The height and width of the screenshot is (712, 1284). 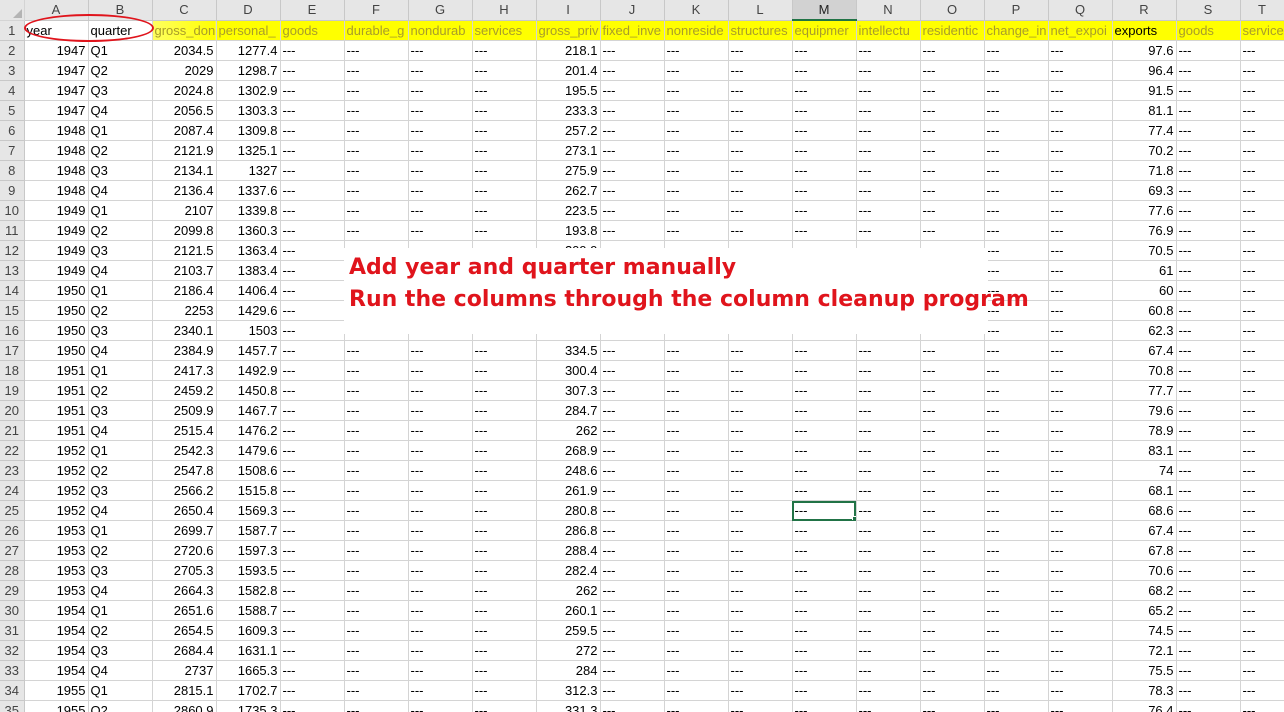 I want to click on cell-g24: ---, so click(x=440, y=490).